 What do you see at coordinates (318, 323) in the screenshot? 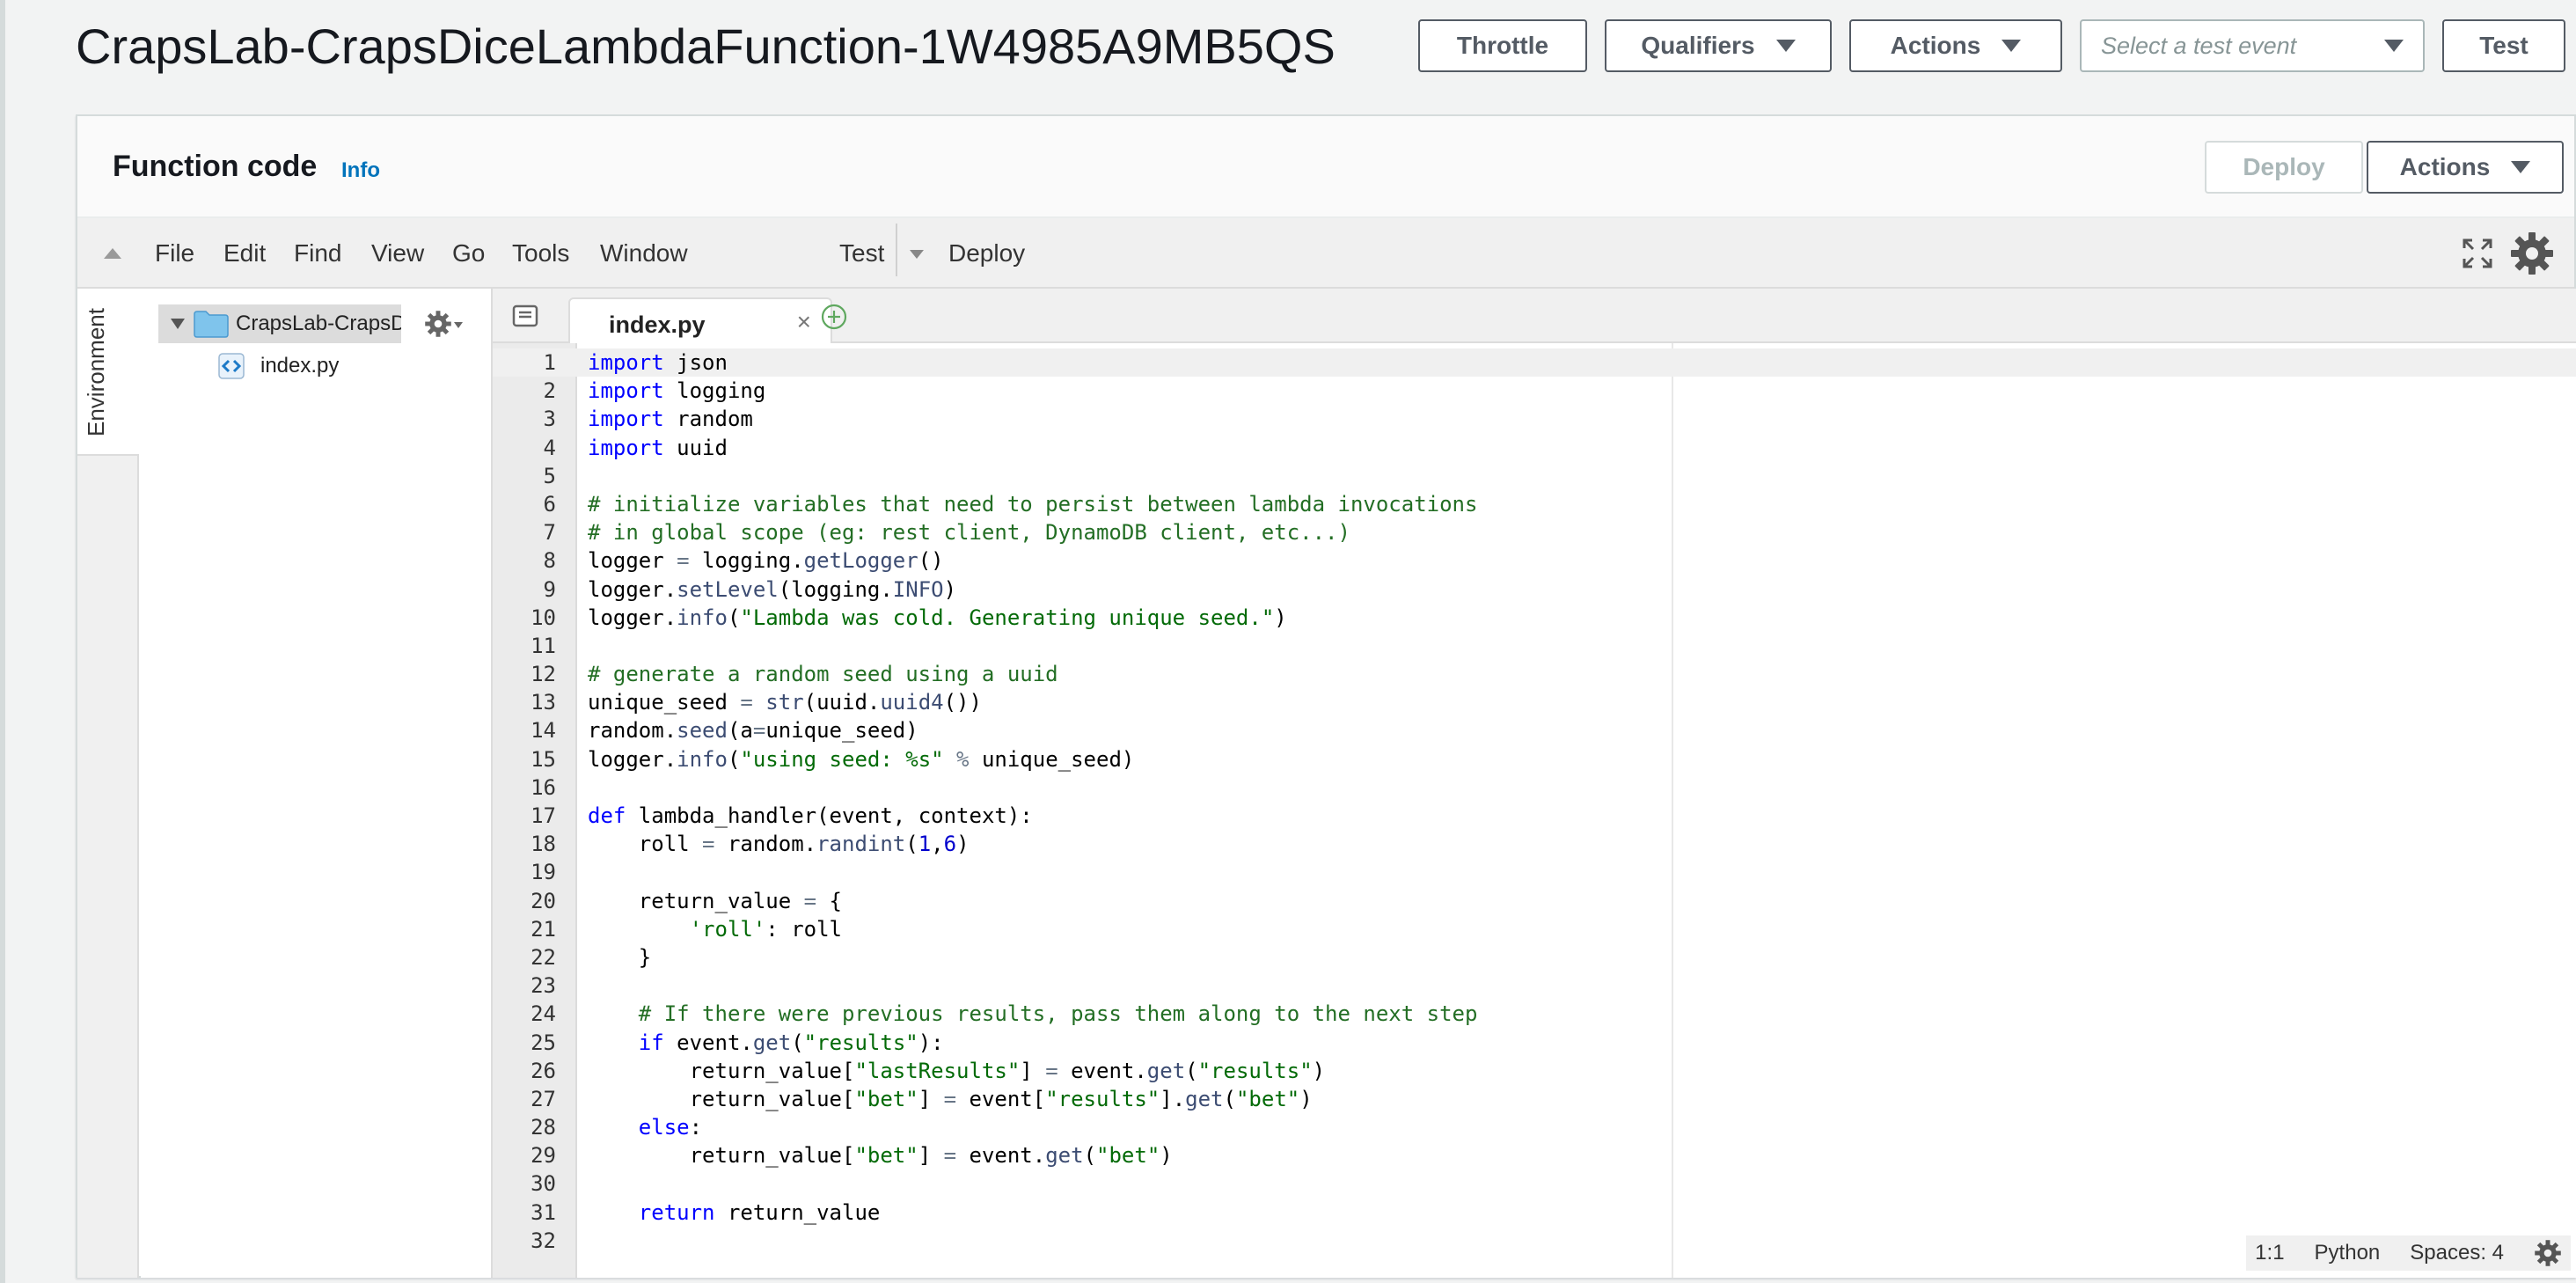
I see `root-folder-label: CrapsLab-CrapsDice` at bounding box center [318, 323].